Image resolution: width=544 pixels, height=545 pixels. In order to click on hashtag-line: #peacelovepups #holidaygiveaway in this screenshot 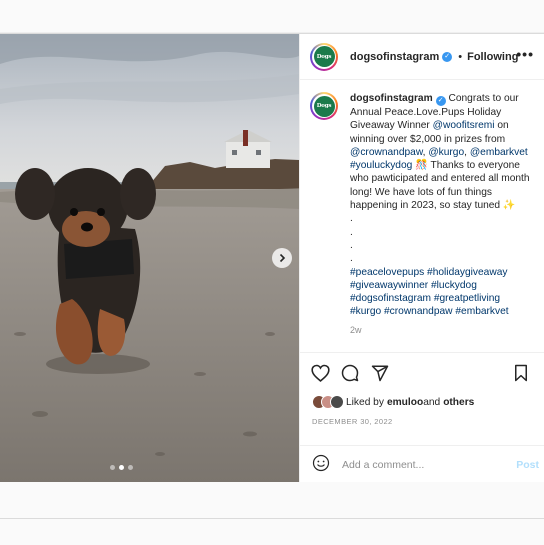, I will do `click(442, 272)`.